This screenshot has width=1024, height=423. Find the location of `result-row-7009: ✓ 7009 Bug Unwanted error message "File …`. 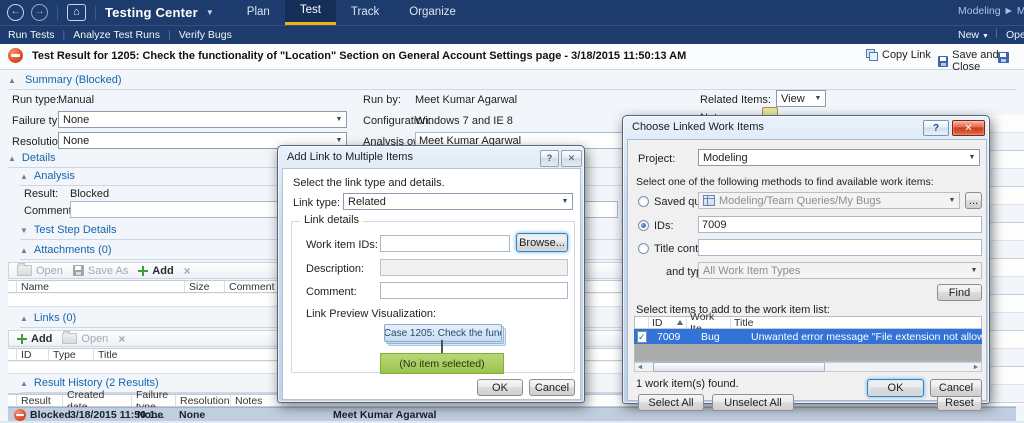

result-row-7009: ✓ 7009 Bug Unwanted error message "File … is located at coordinates (808, 336).